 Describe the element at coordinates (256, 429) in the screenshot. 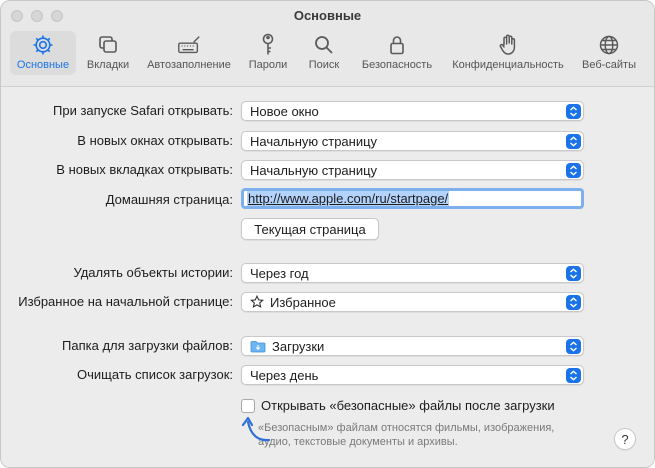

I see `annotation-arrow-icon` at that location.